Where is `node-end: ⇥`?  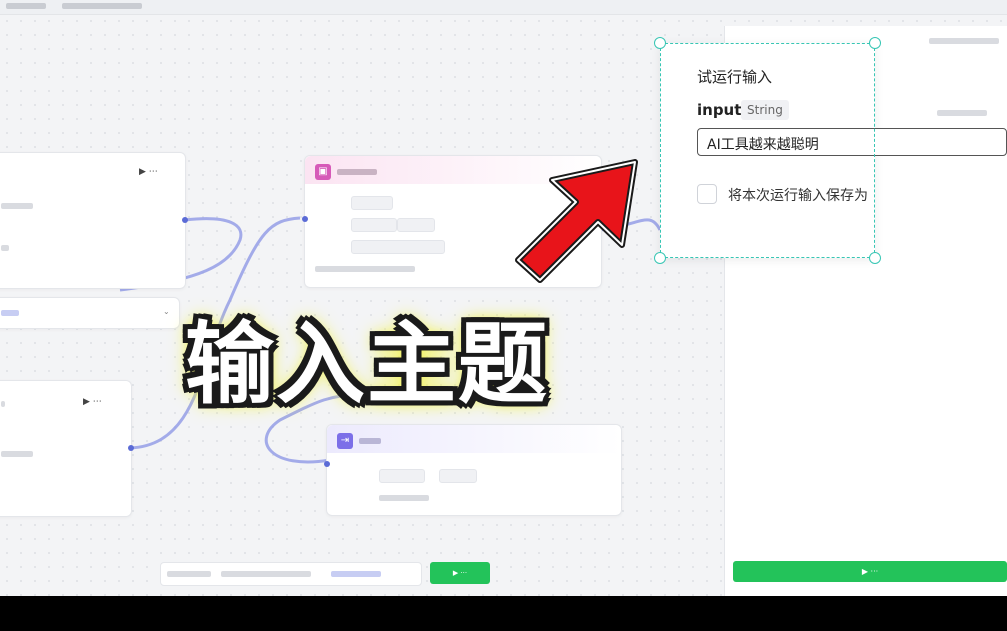
node-end: ⇥ is located at coordinates (473, 470).